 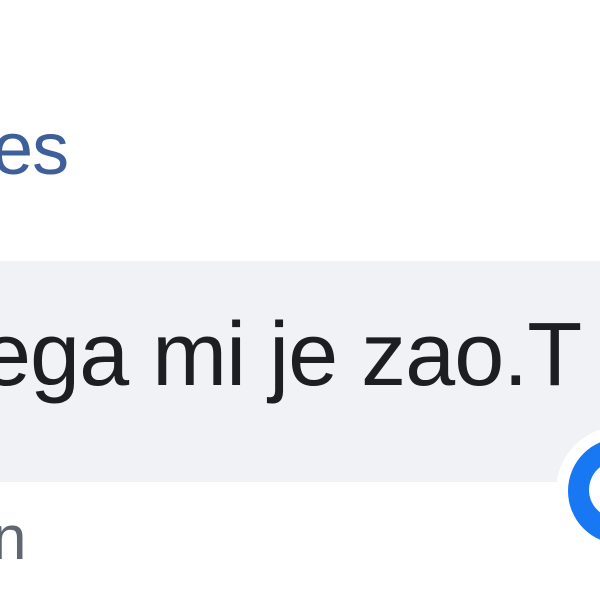 What do you see at coordinates (584, 491) in the screenshot?
I see `messenger-icon` at bounding box center [584, 491].